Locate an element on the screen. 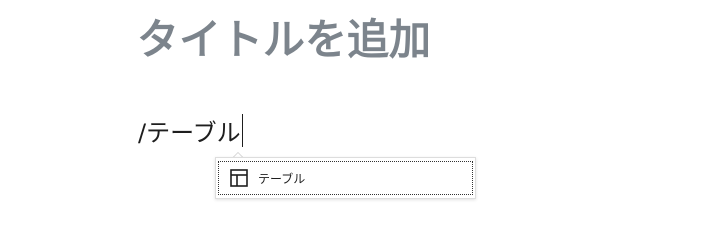 The image size is (720, 245). post-title-input: タイトルを追加 is located at coordinates (284, 40).